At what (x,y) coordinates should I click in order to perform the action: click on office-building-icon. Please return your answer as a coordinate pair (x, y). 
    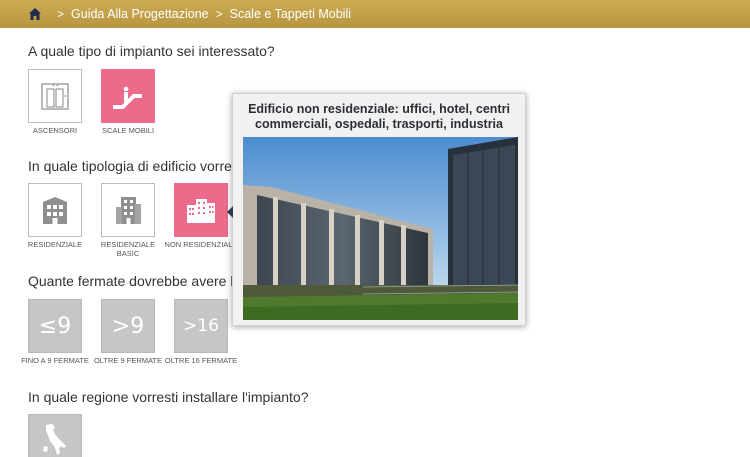
    Looking at the image, I should click on (201, 211).